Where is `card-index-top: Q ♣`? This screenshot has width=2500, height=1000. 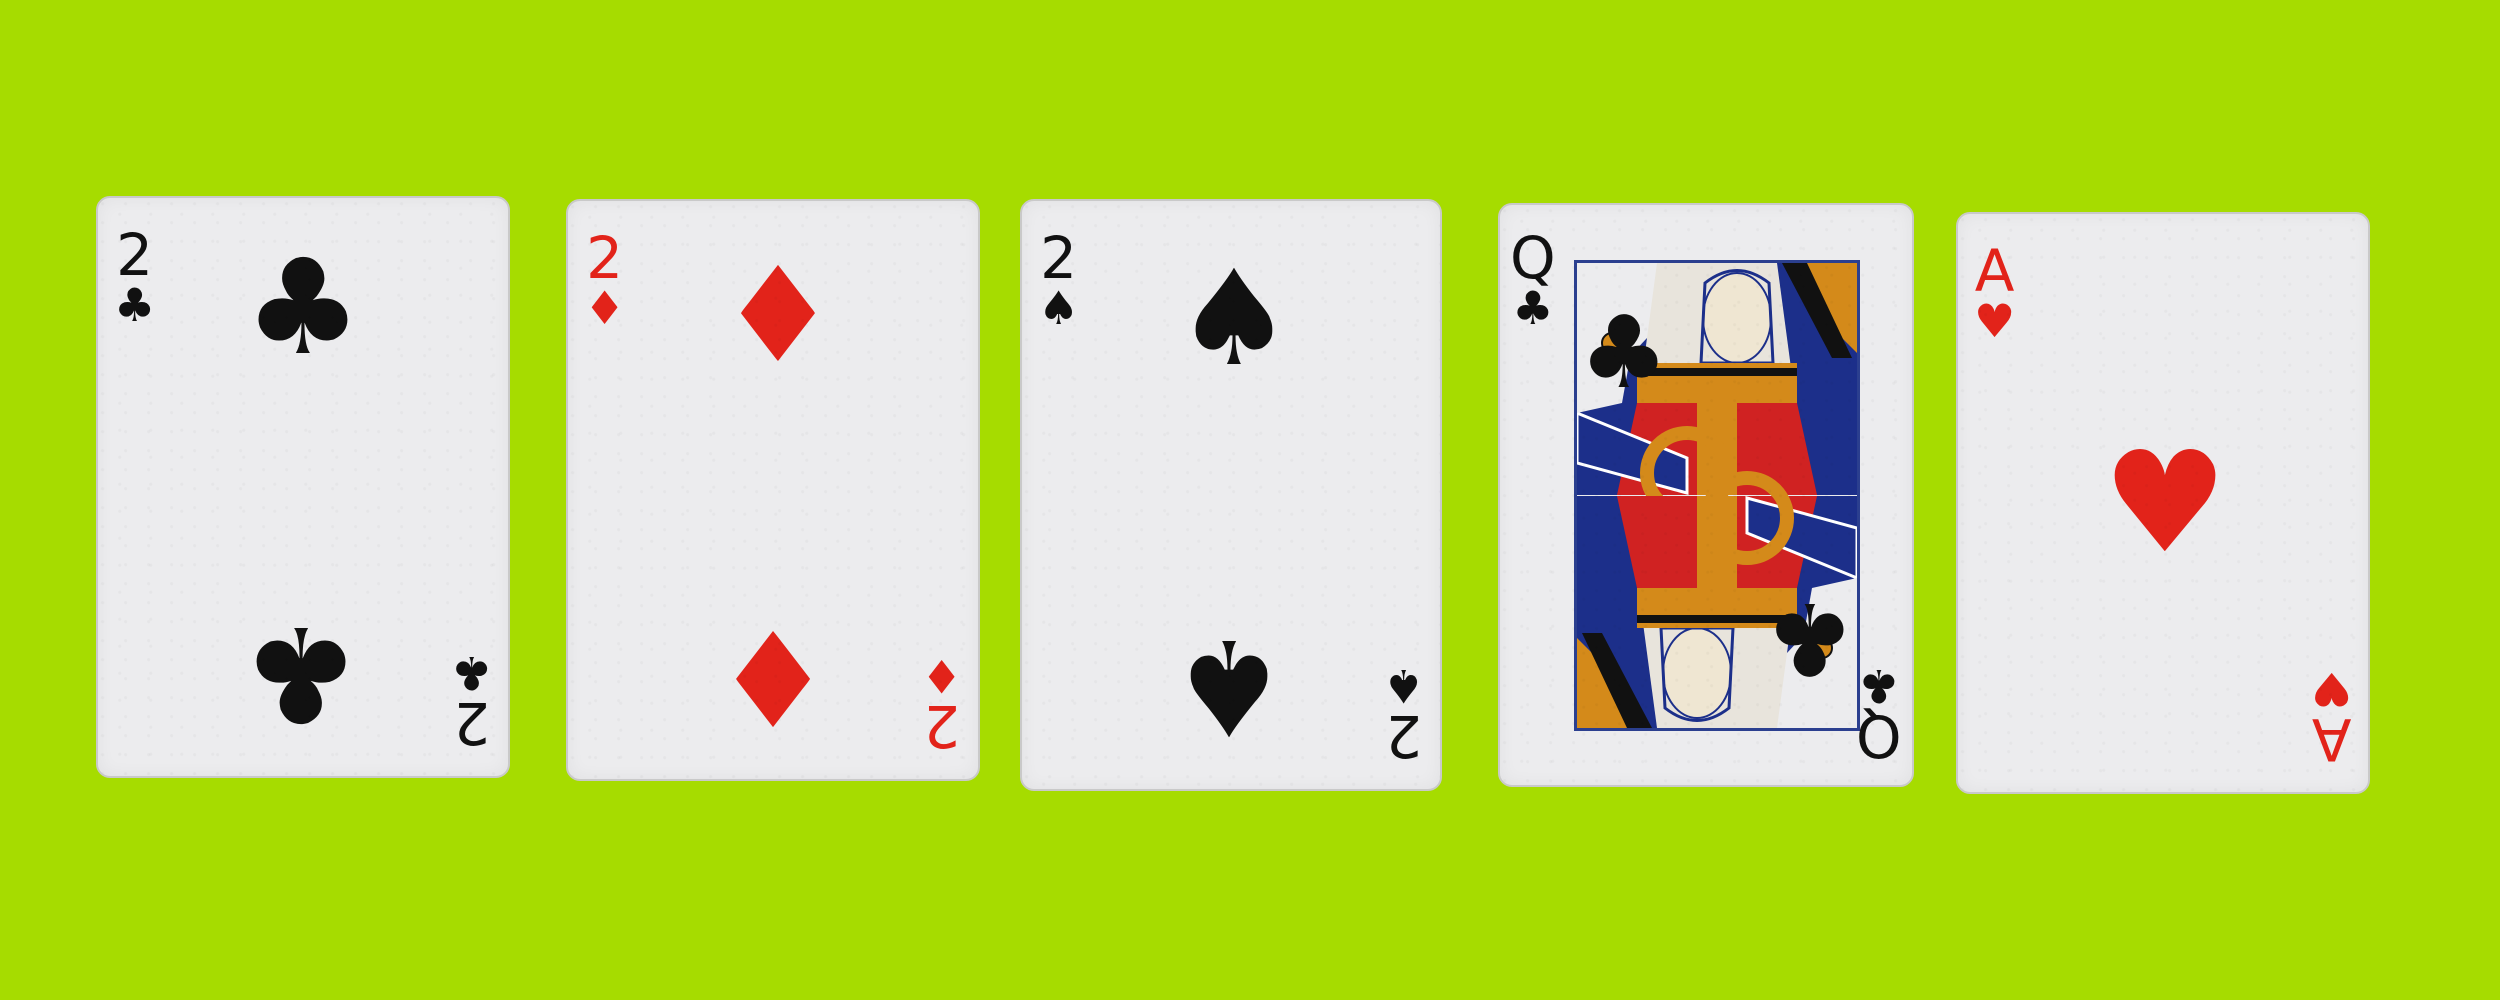
card-index-top: Q ♣ is located at coordinates (1533, 279).